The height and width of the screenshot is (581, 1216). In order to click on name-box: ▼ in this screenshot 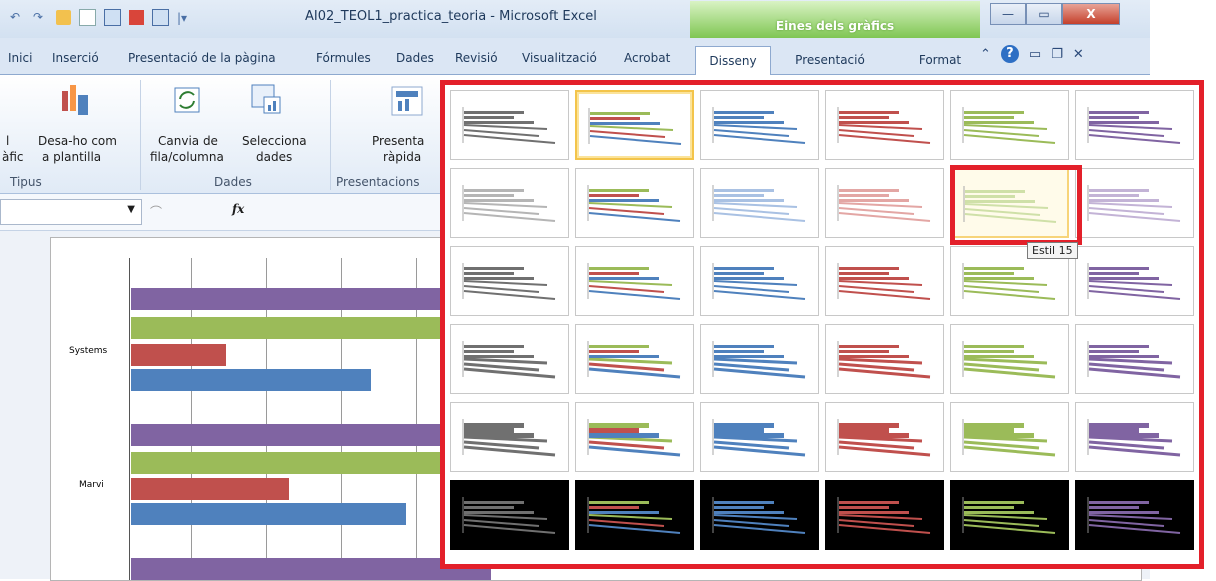, I will do `click(71, 212)`.